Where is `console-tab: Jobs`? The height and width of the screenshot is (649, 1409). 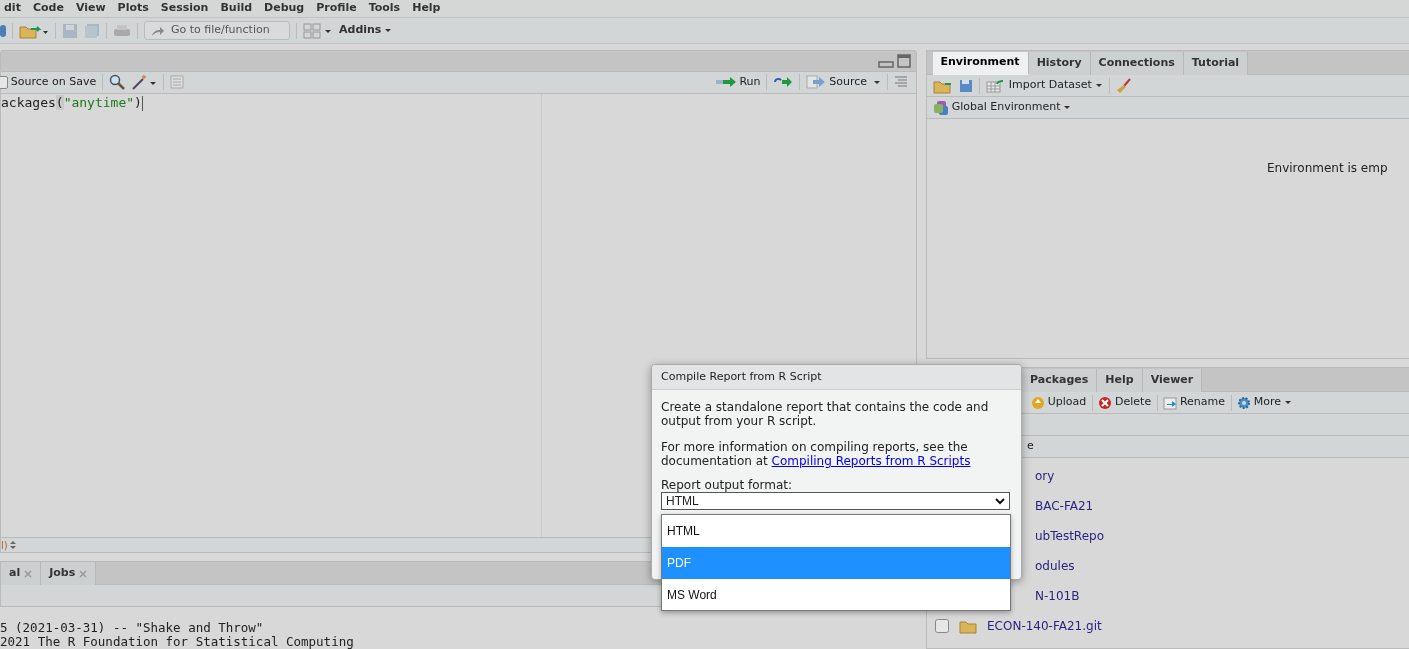
console-tab: Jobs is located at coordinates (69, 574).